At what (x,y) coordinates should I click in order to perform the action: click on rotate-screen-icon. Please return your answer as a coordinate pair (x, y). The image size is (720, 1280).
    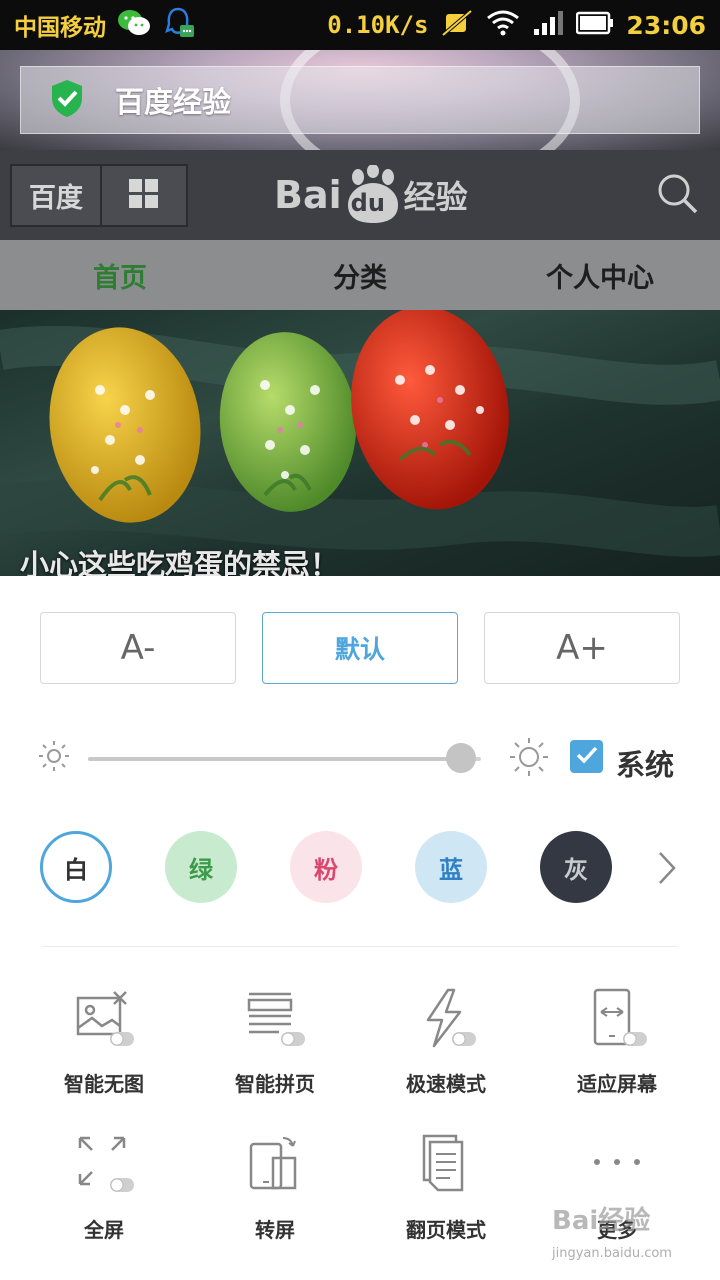
    Looking at the image, I should click on (275, 1168).